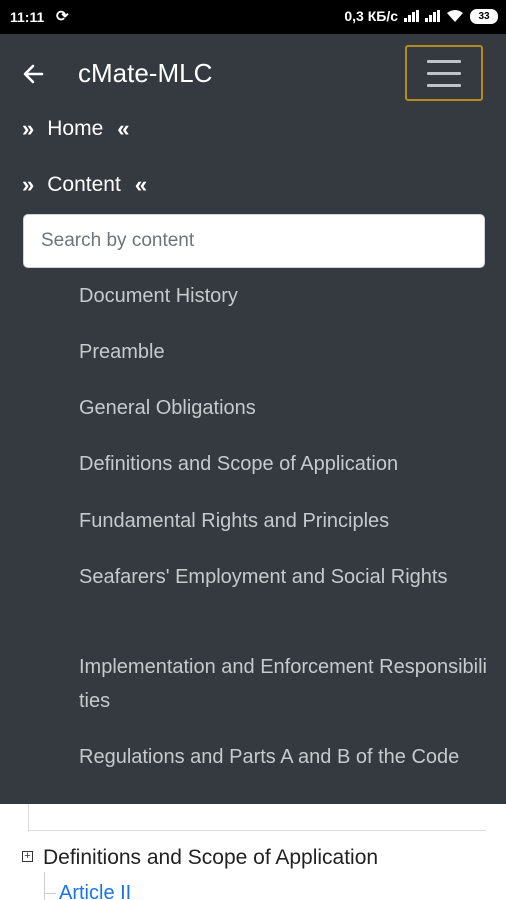 Image resolution: width=506 pixels, height=900 pixels. I want to click on battery-icon: 33, so click(484, 16).